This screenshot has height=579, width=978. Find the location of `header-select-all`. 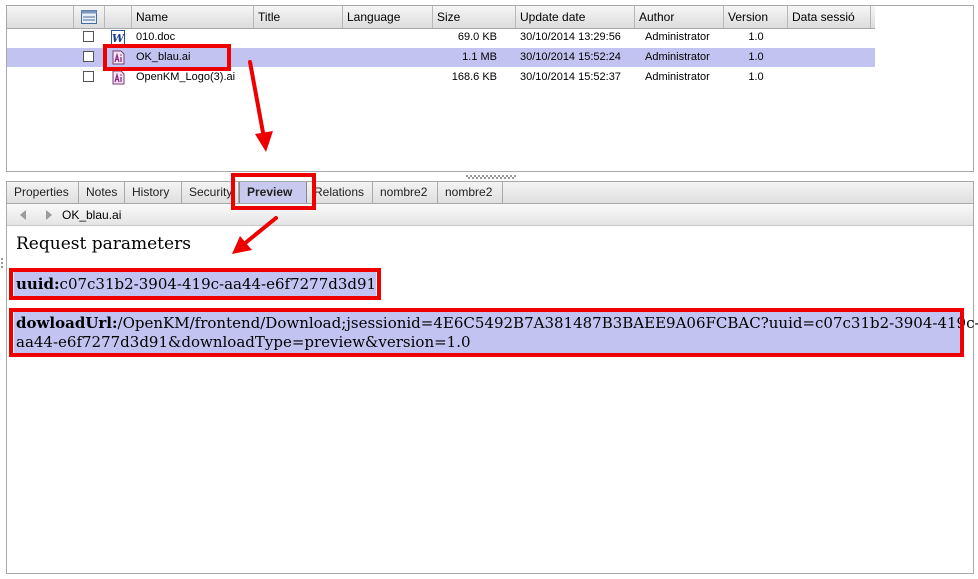

header-select-all is located at coordinates (89, 17).